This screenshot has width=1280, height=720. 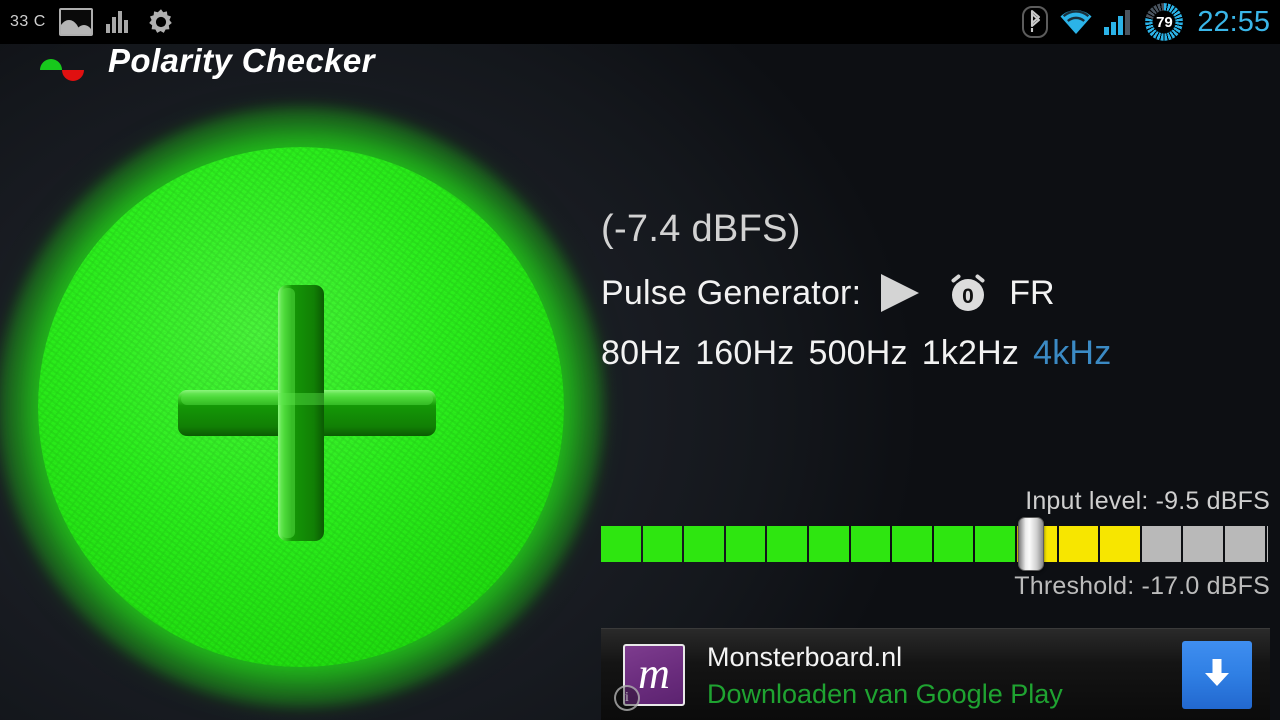 I want to click on ad-icon-letter: m, so click(x=654, y=673).